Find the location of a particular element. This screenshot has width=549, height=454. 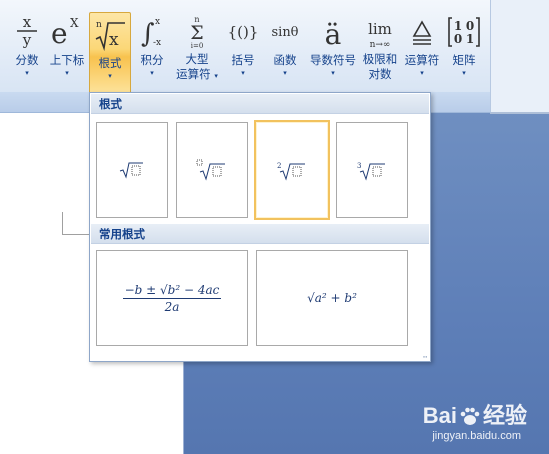

operator-icon is located at coordinates (422, 31).